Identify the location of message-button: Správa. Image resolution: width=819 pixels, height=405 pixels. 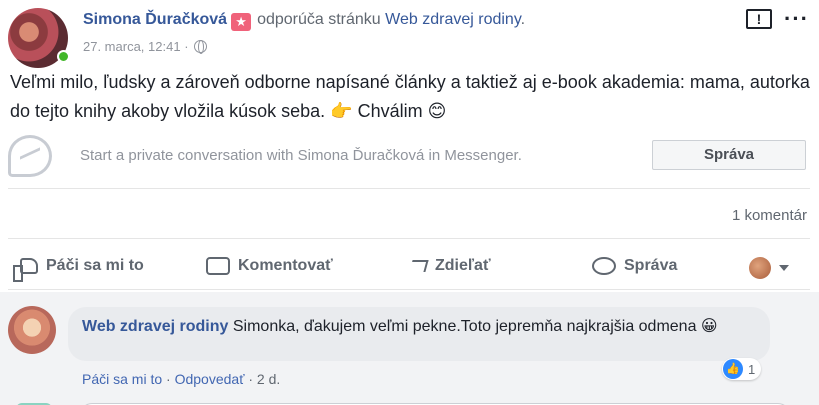
(634, 266).